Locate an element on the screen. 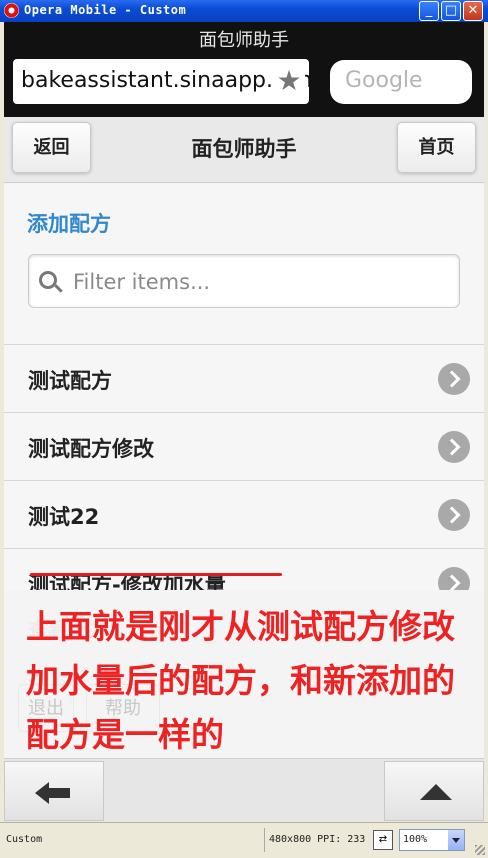  resize-grip-icon is located at coordinates (480, 850).